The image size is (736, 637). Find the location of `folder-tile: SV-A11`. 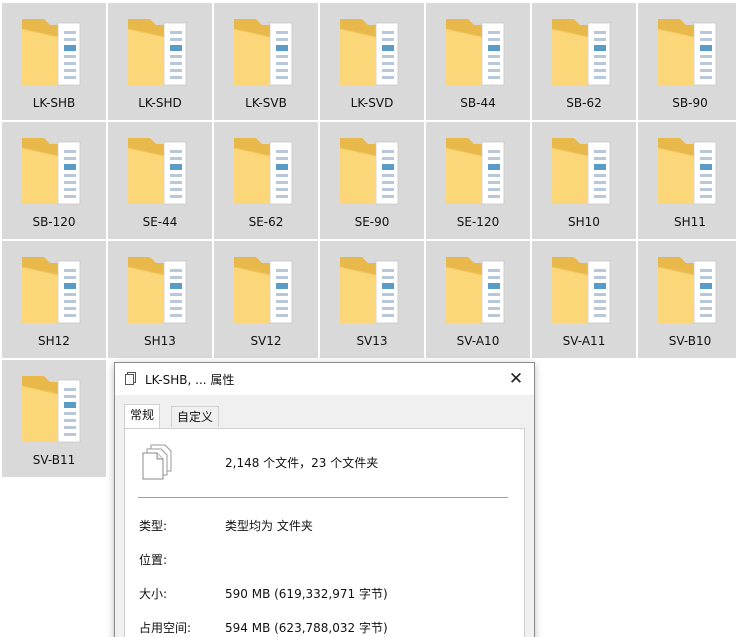

folder-tile: SV-A11 is located at coordinates (584, 299).